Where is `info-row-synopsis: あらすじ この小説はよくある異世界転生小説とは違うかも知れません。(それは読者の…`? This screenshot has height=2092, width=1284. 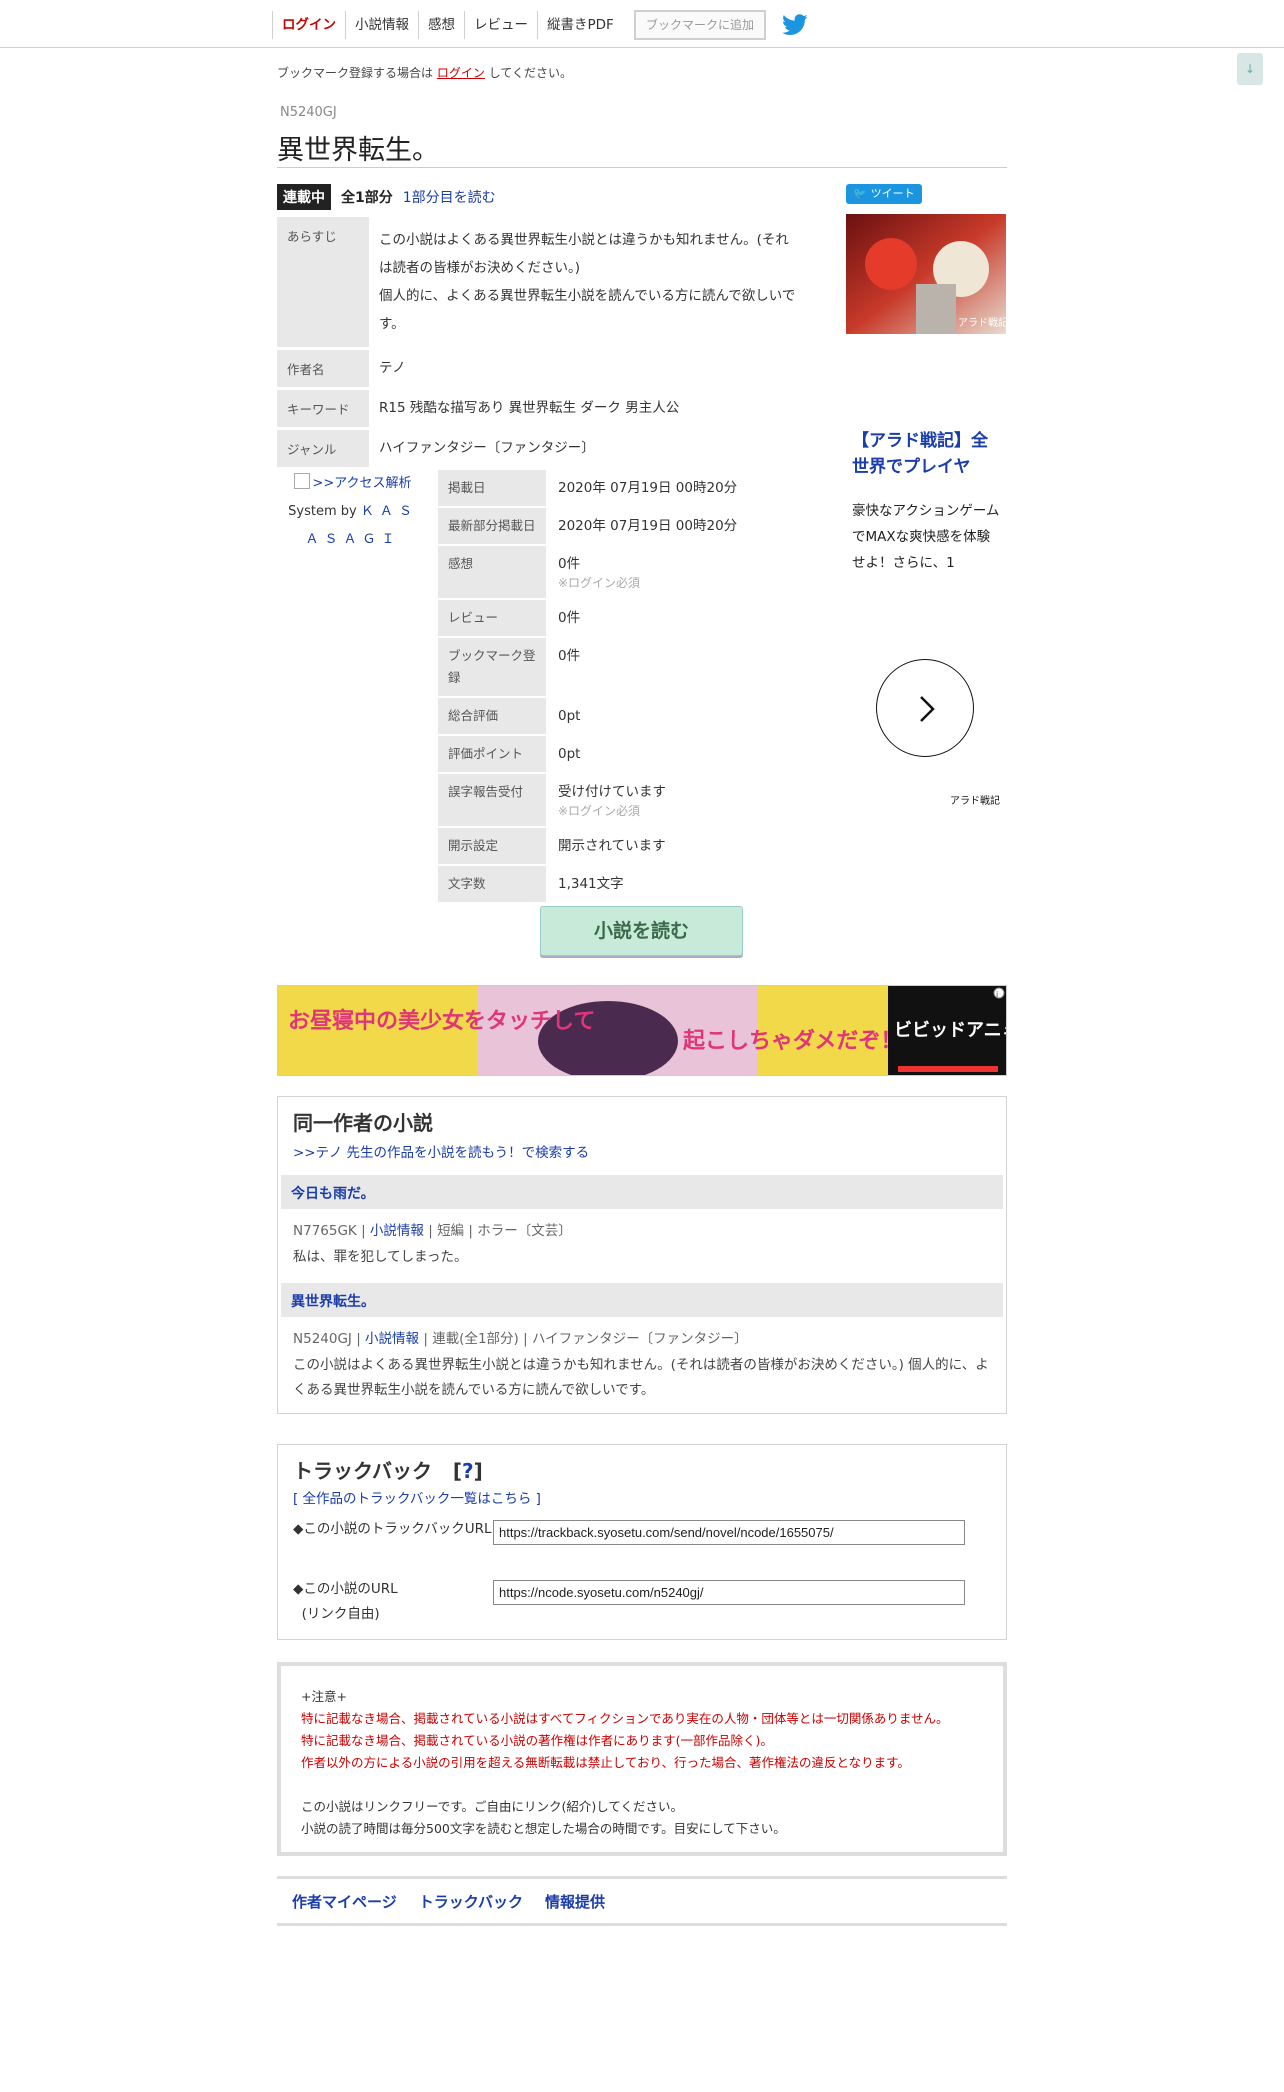 info-row-synopsis: あらすじ この小説はよくある異世界転生小説とは違うかも知れません。(それは読者の… is located at coordinates (542, 282).